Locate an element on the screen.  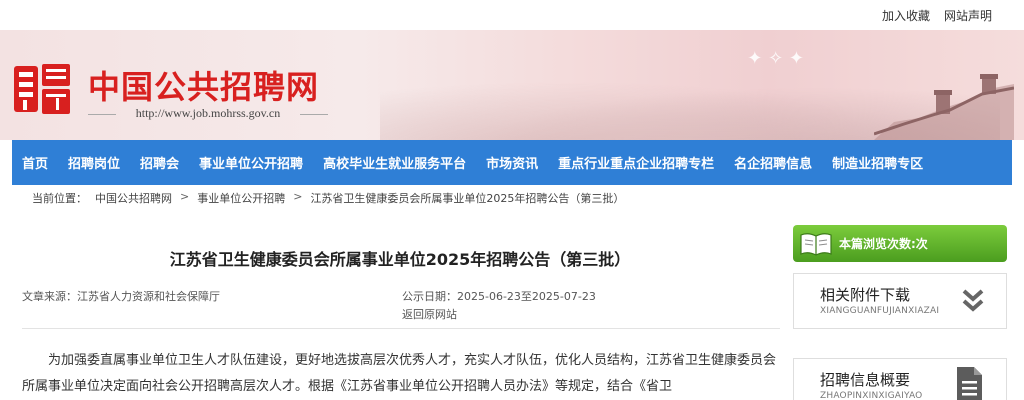
logo-icon is located at coordinates (43, 89).